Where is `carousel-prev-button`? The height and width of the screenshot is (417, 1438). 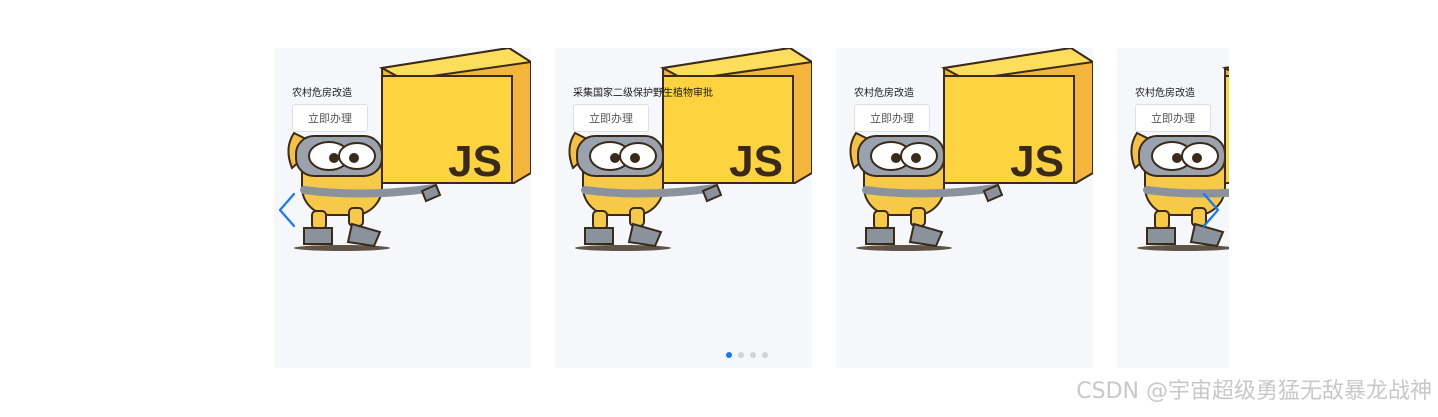
carousel-prev-button is located at coordinates (287, 210).